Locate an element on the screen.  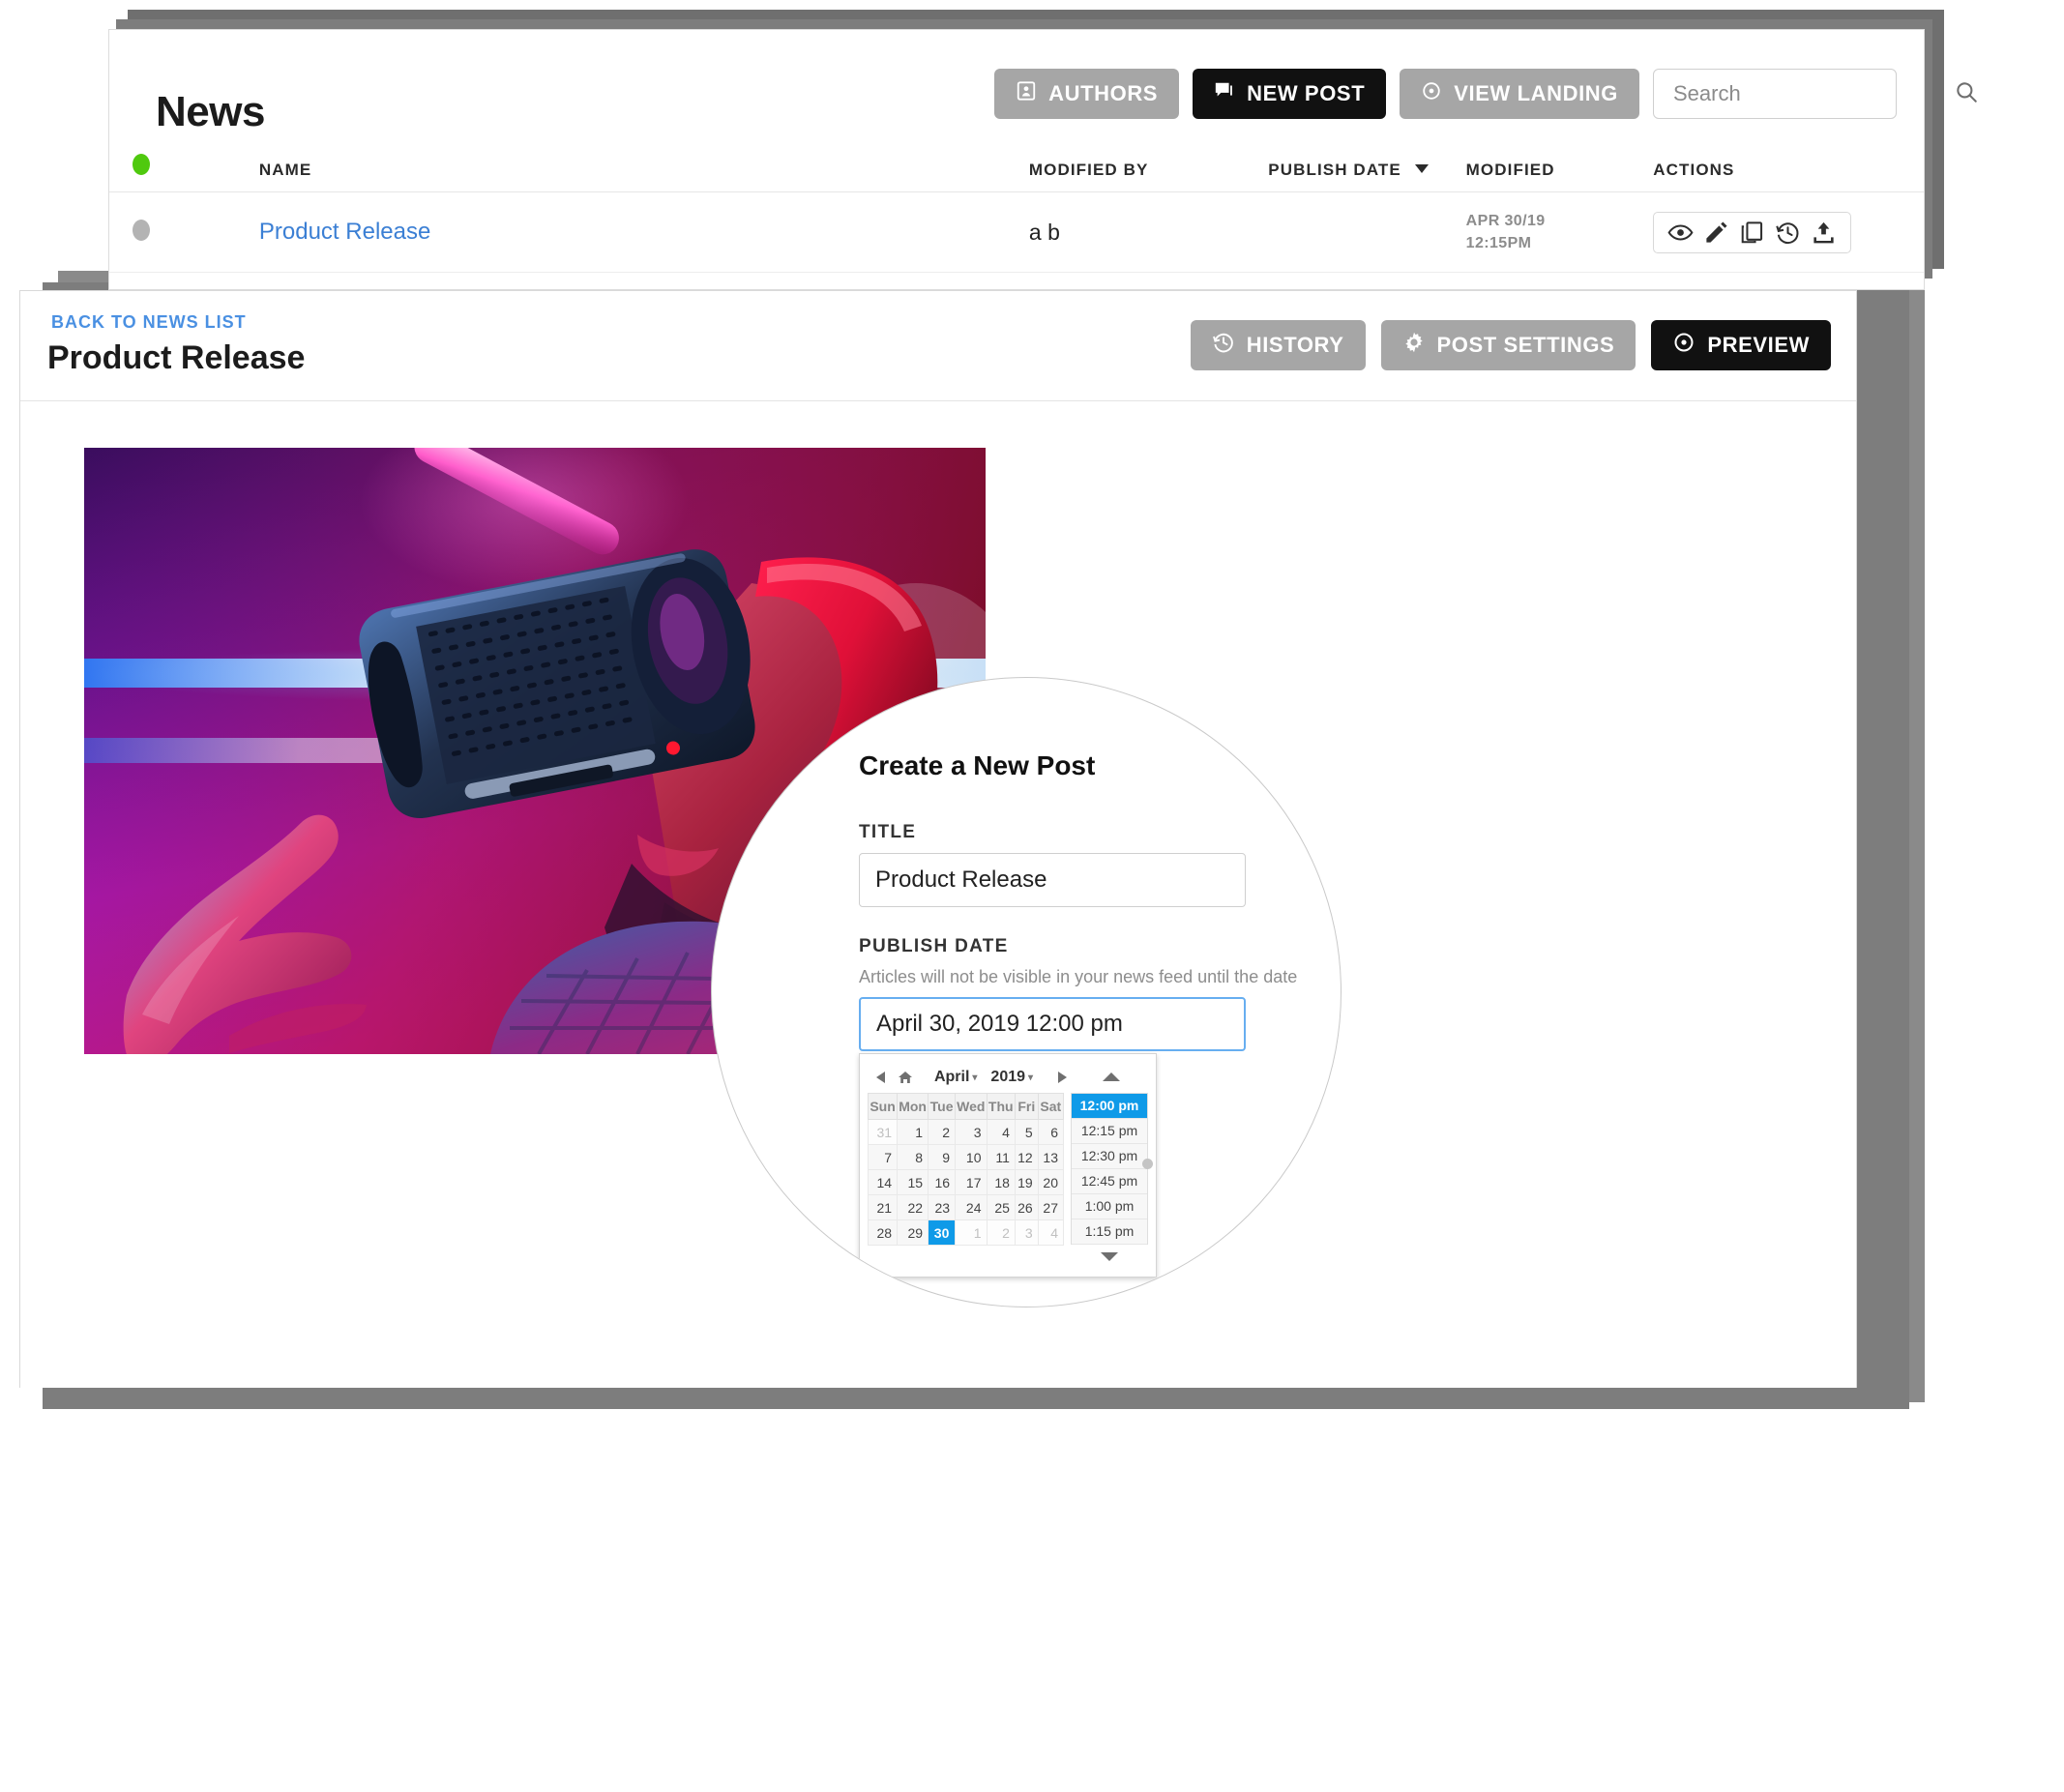
calendar-day-selected: 30 is located at coordinates (943, 1232).